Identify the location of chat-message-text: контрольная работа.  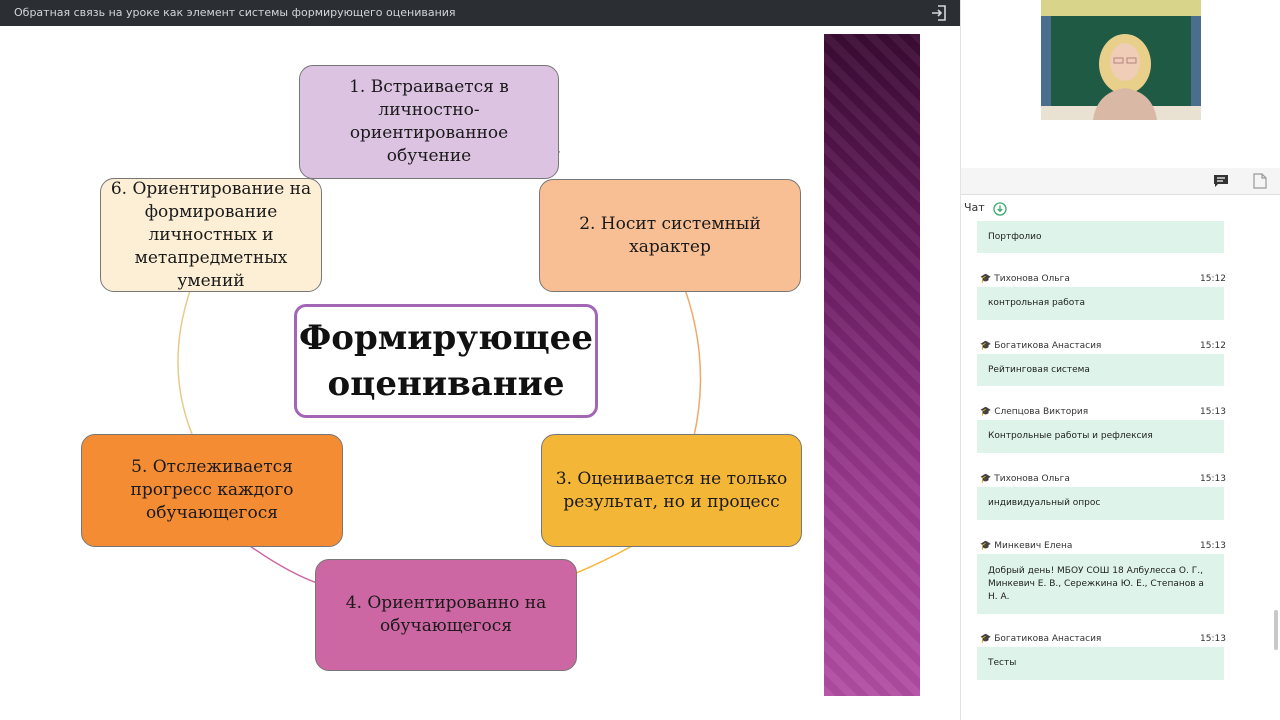
(1037, 303).